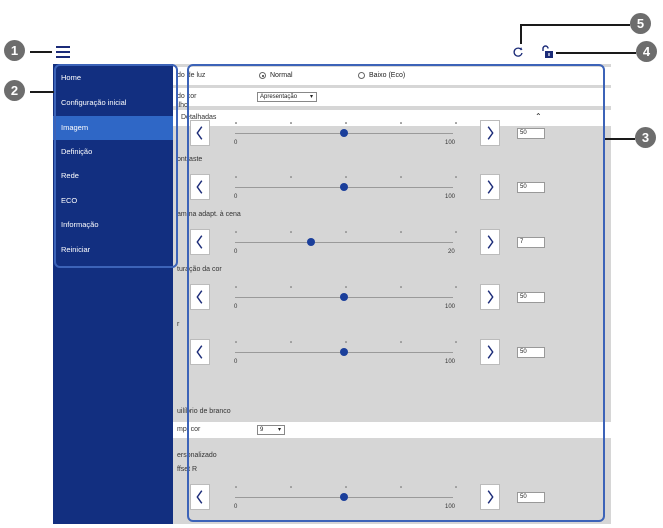 This screenshot has height=528, width=663. I want to click on callout-line-5-horizontal, so click(575, 25).